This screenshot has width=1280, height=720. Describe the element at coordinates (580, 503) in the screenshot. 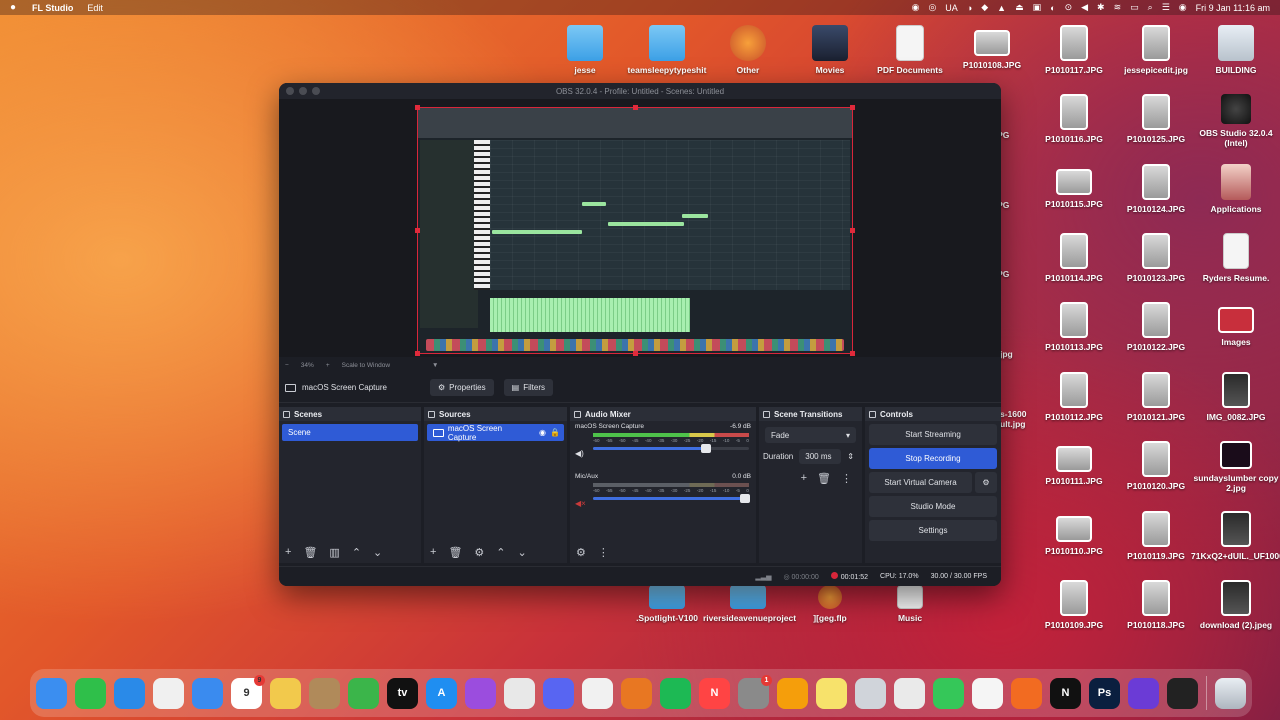

I see `muted-speaker-icon: ◀×` at that location.